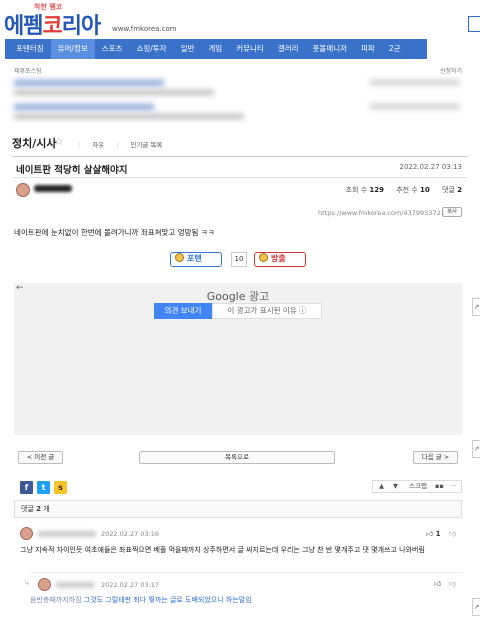 The height and width of the screenshot is (629, 480). I want to click on next-post-button: 다음 글 >, so click(435, 457).